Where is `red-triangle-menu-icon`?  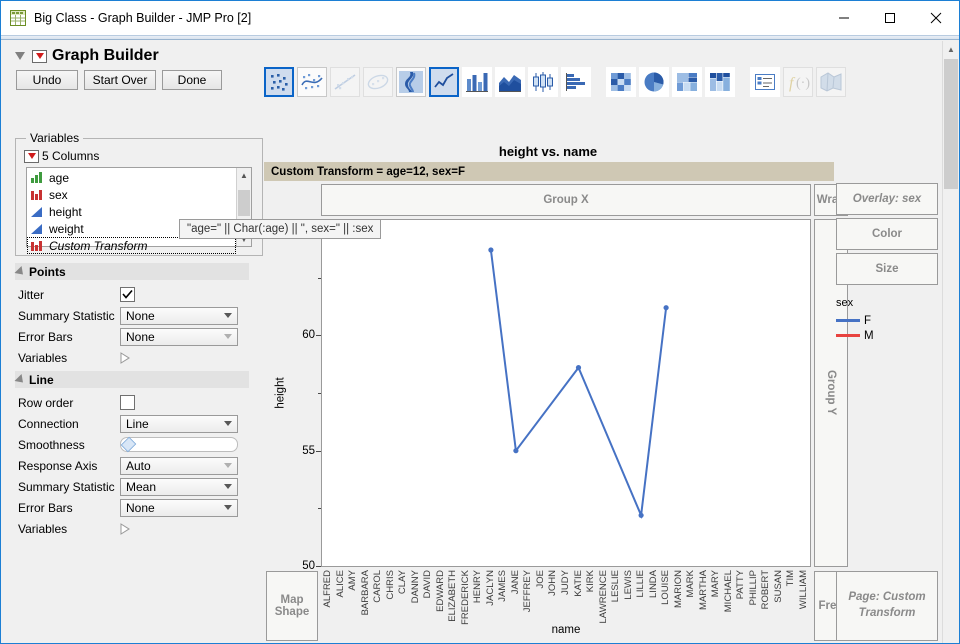
red-triangle-menu-icon is located at coordinates (39, 56).